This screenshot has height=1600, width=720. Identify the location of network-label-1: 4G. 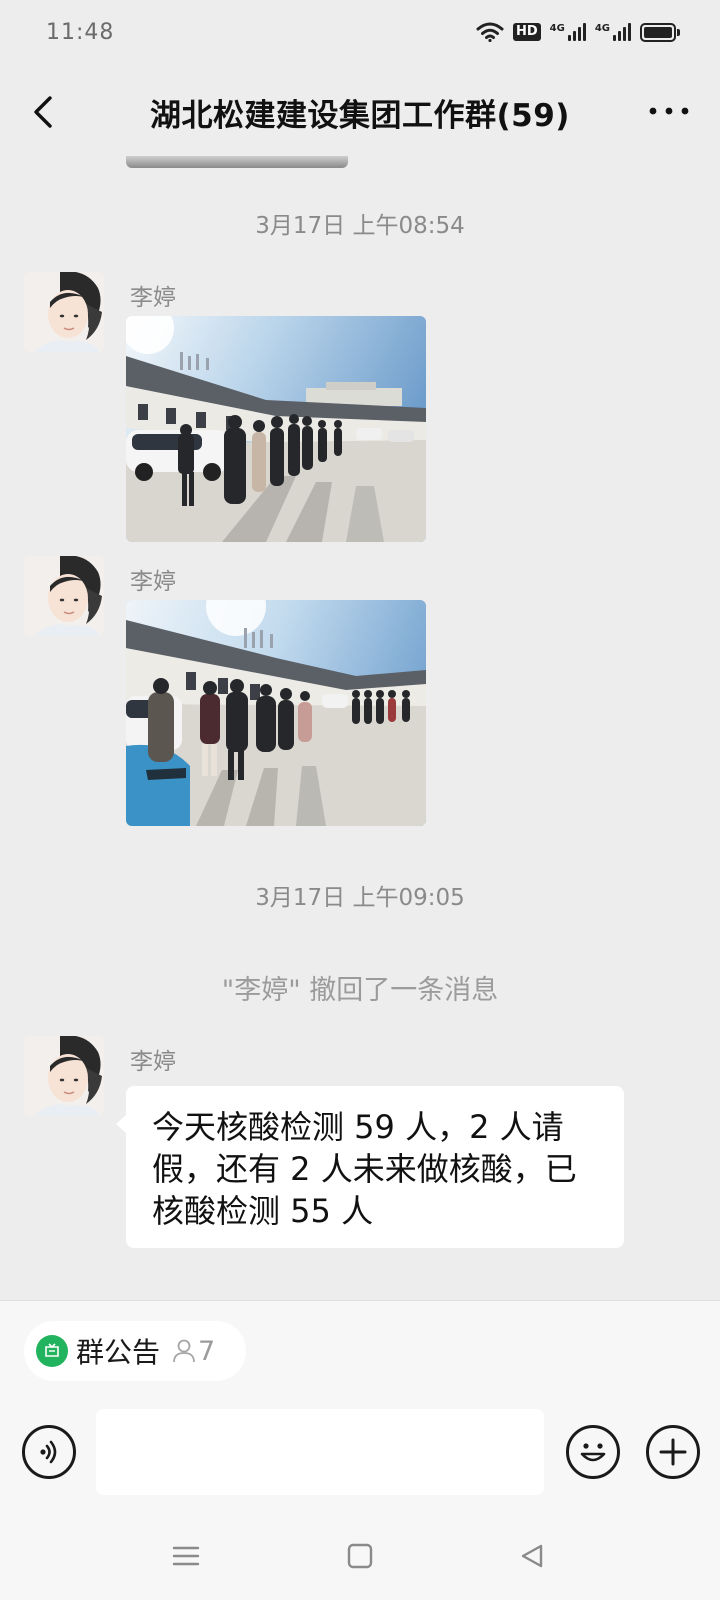
(557, 28).